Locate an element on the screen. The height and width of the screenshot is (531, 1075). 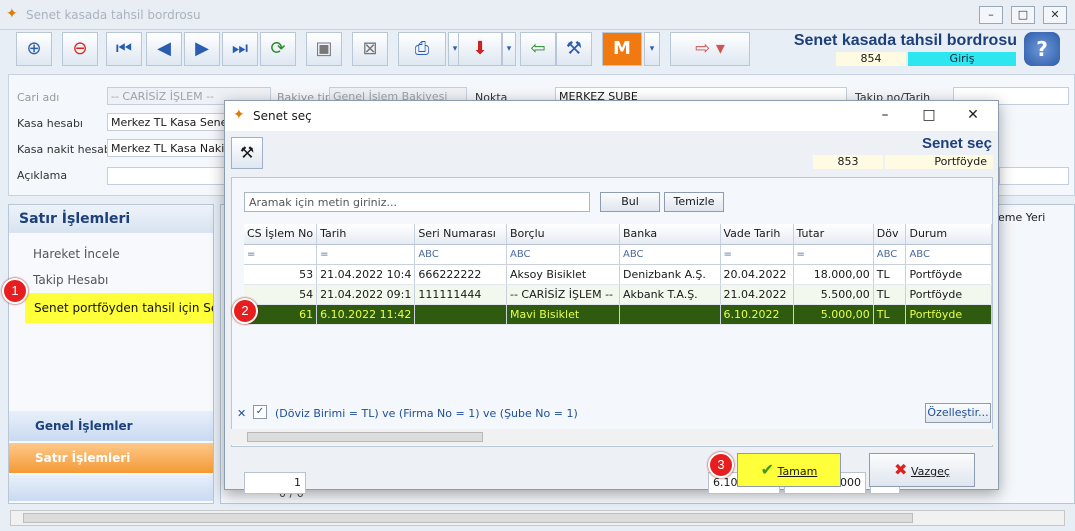
group-more is located at coordinates (111, 488).